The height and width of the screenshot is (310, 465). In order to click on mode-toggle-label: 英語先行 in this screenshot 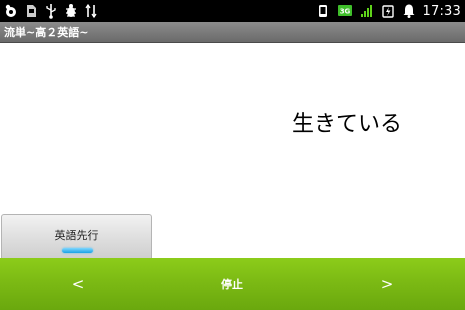, I will do `click(76, 235)`.